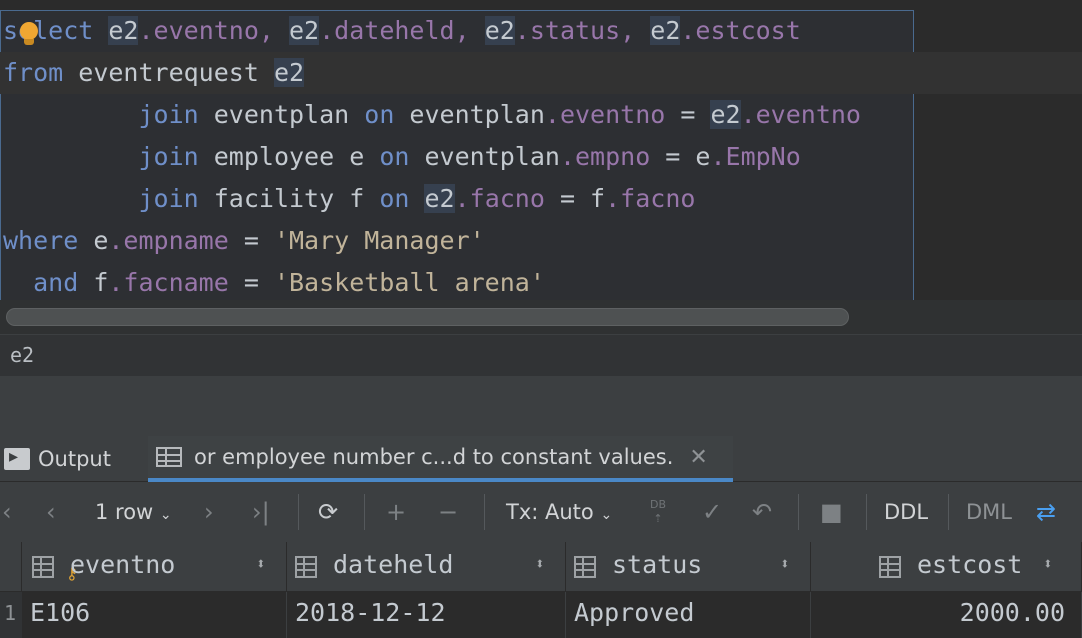  I want to click on chevron-down-icon: ⌄, so click(165, 515).